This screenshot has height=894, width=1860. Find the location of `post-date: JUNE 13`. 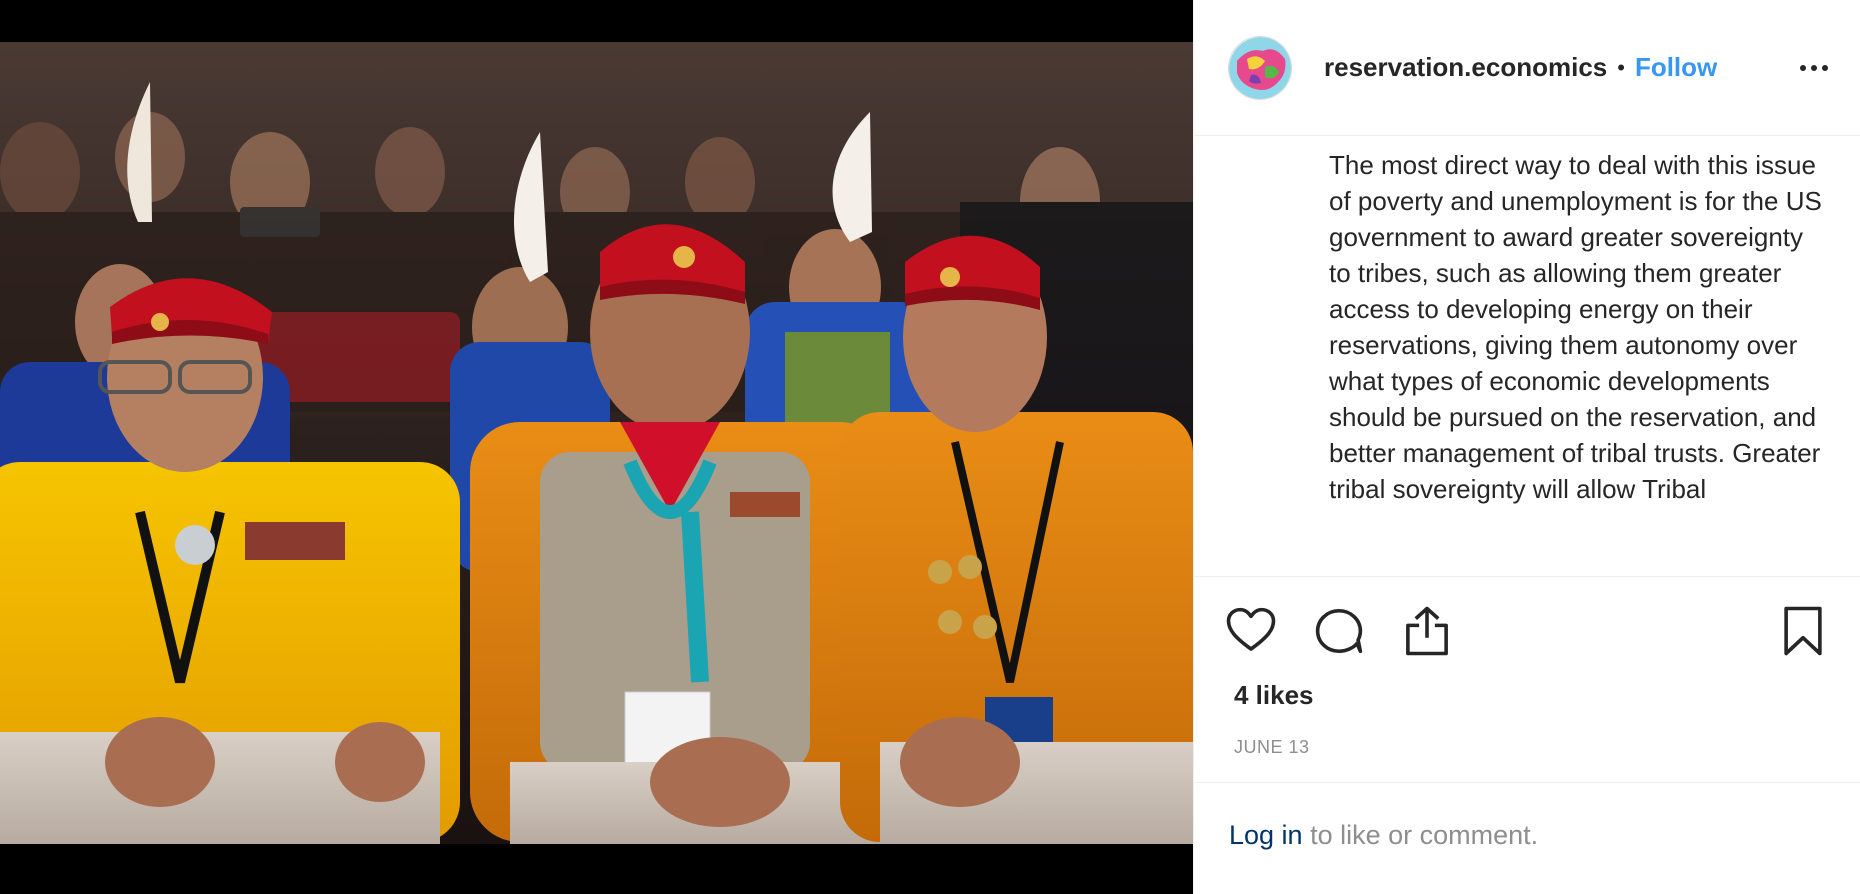

post-date: JUNE 13 is located at coordinates (1272, 747).